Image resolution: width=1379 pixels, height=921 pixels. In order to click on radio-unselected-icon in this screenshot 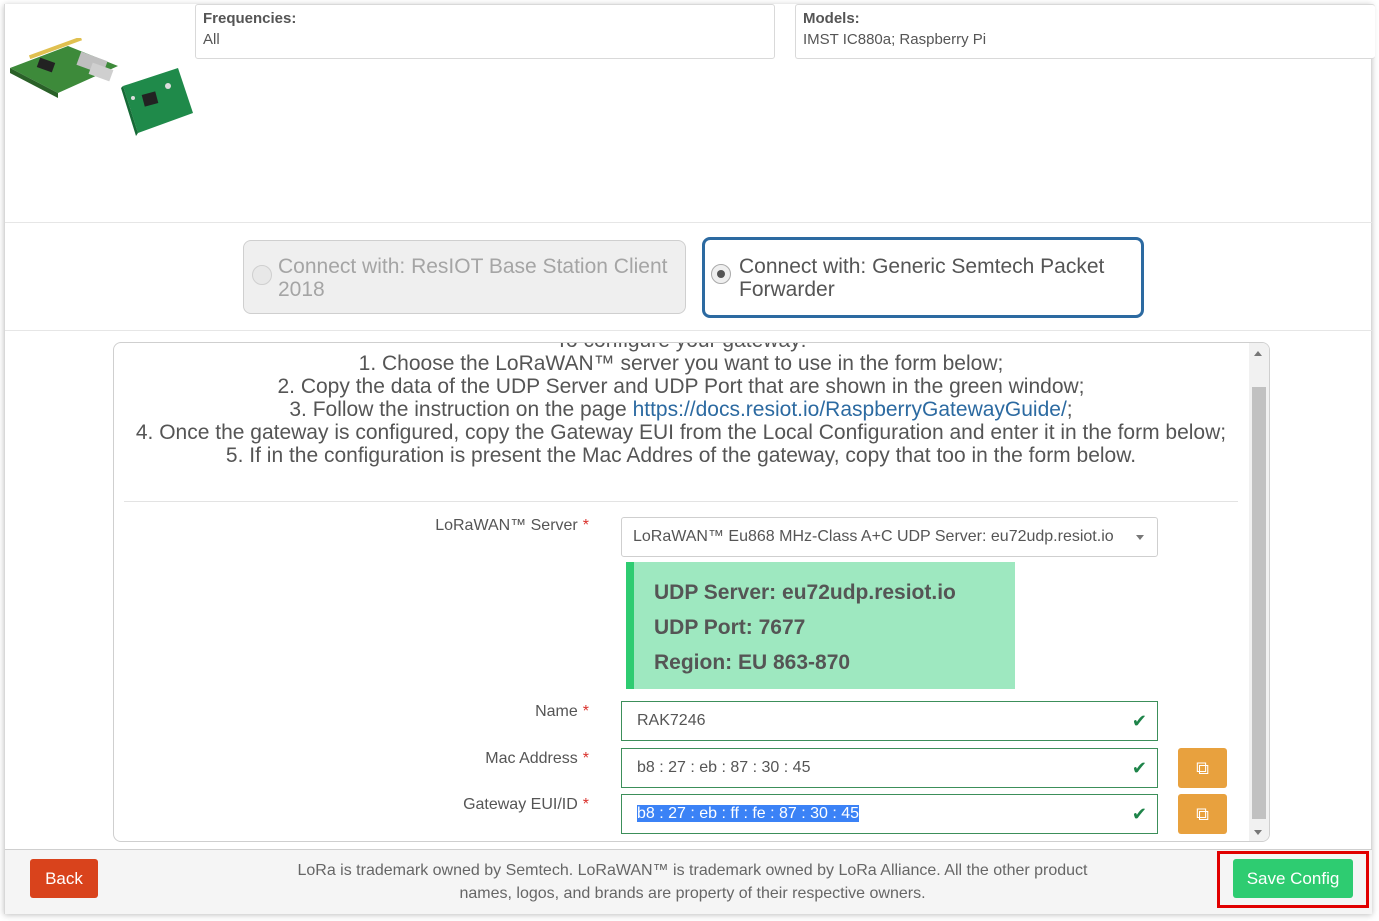, I will do `click(262, 275)`.